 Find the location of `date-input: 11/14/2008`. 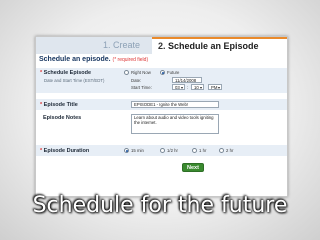

date-input: 11/14/2008 is located at coordinates (187, 80).